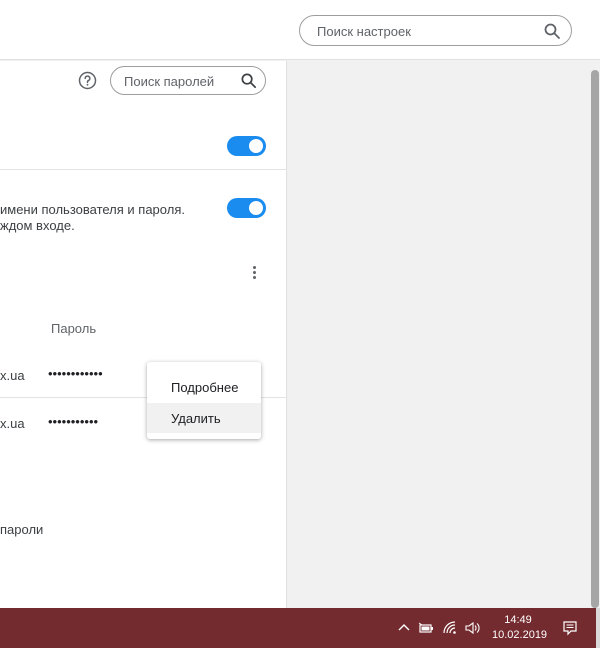  Describe the element at coordinates (75, 373) in the screenshot. I see `row-password: ••••••••••••` at that location.